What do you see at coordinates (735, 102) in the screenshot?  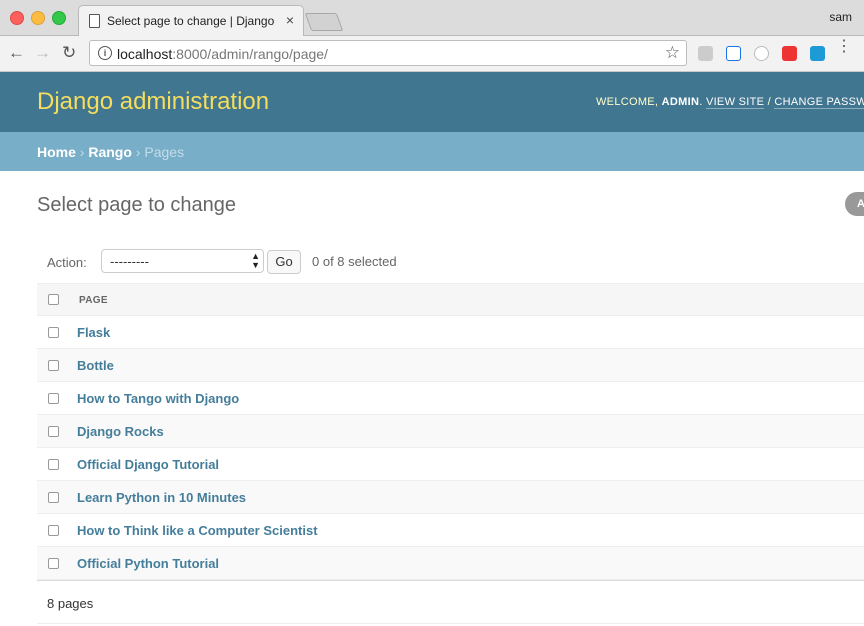 I see `view-site-link: VIEW SITE` at bounding box center [735, 102].